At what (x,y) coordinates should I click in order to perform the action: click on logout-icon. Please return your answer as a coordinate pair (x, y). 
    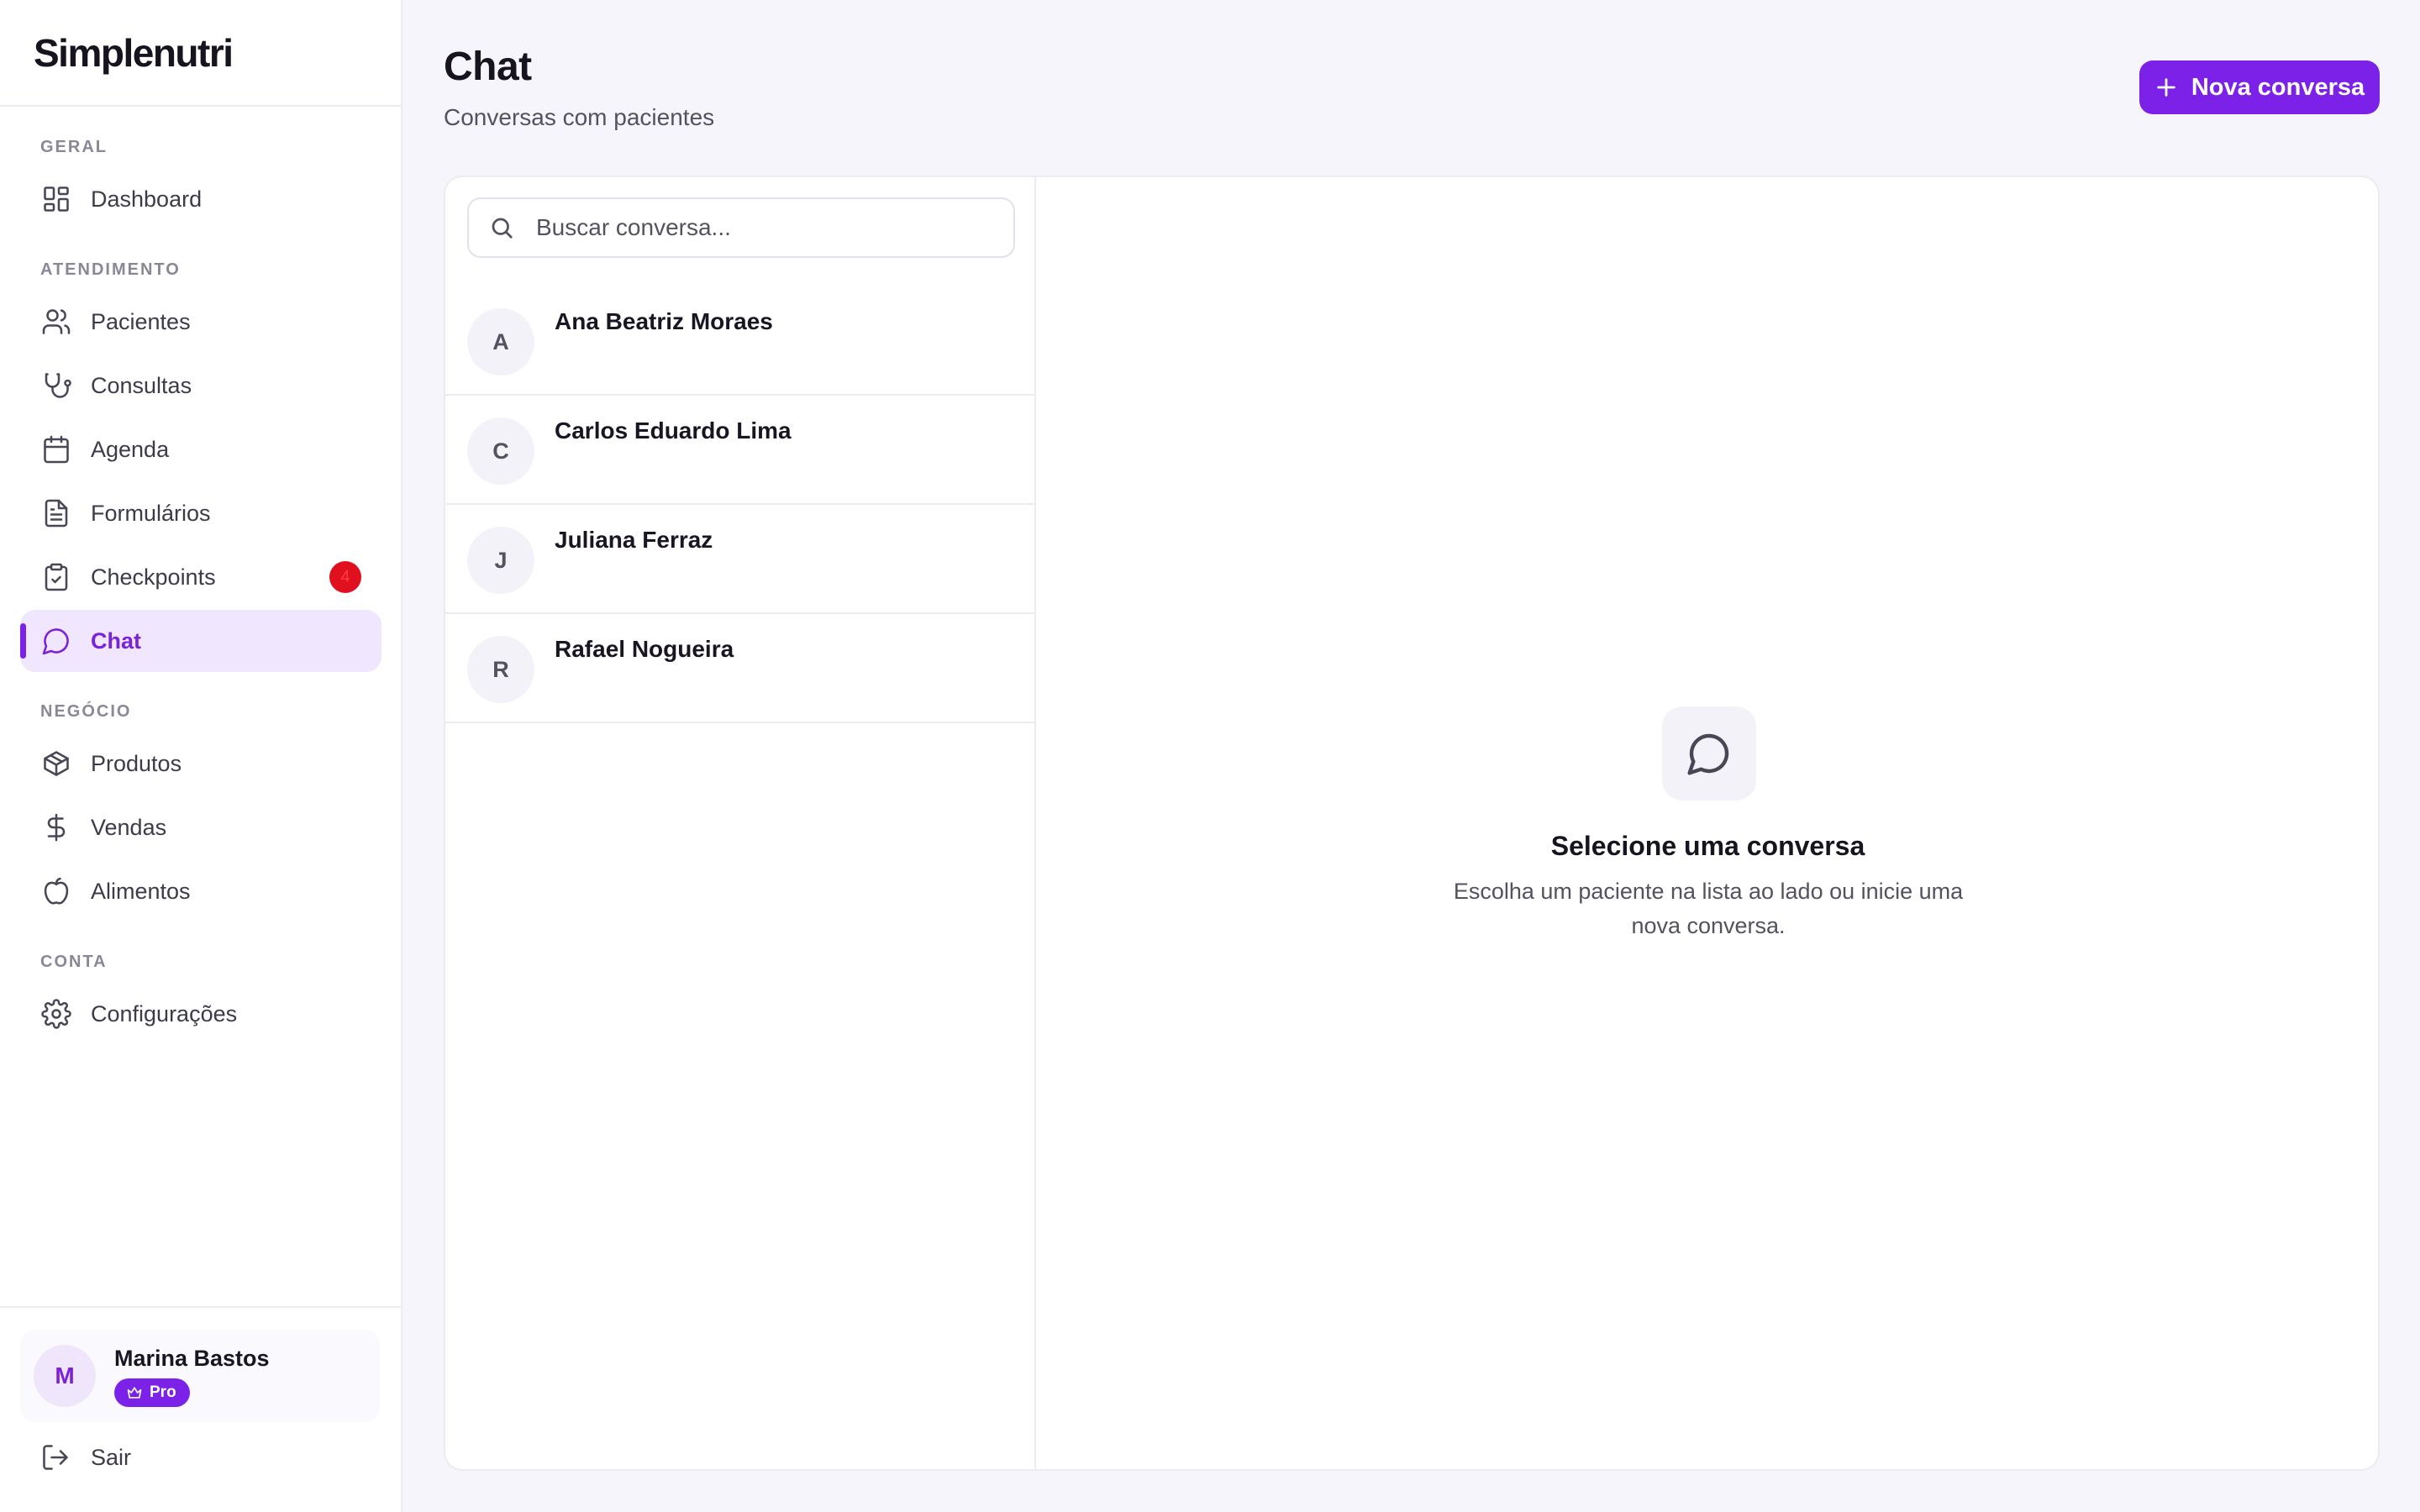
    Looking at the image, I should click on (55, 1457).